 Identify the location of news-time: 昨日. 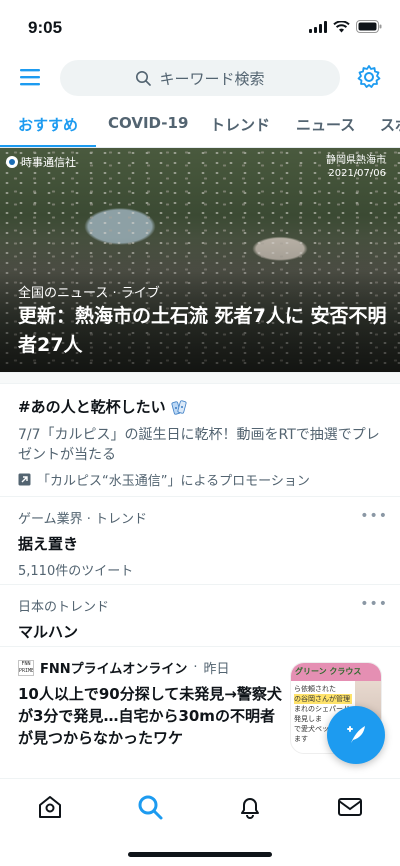
(216, 669).